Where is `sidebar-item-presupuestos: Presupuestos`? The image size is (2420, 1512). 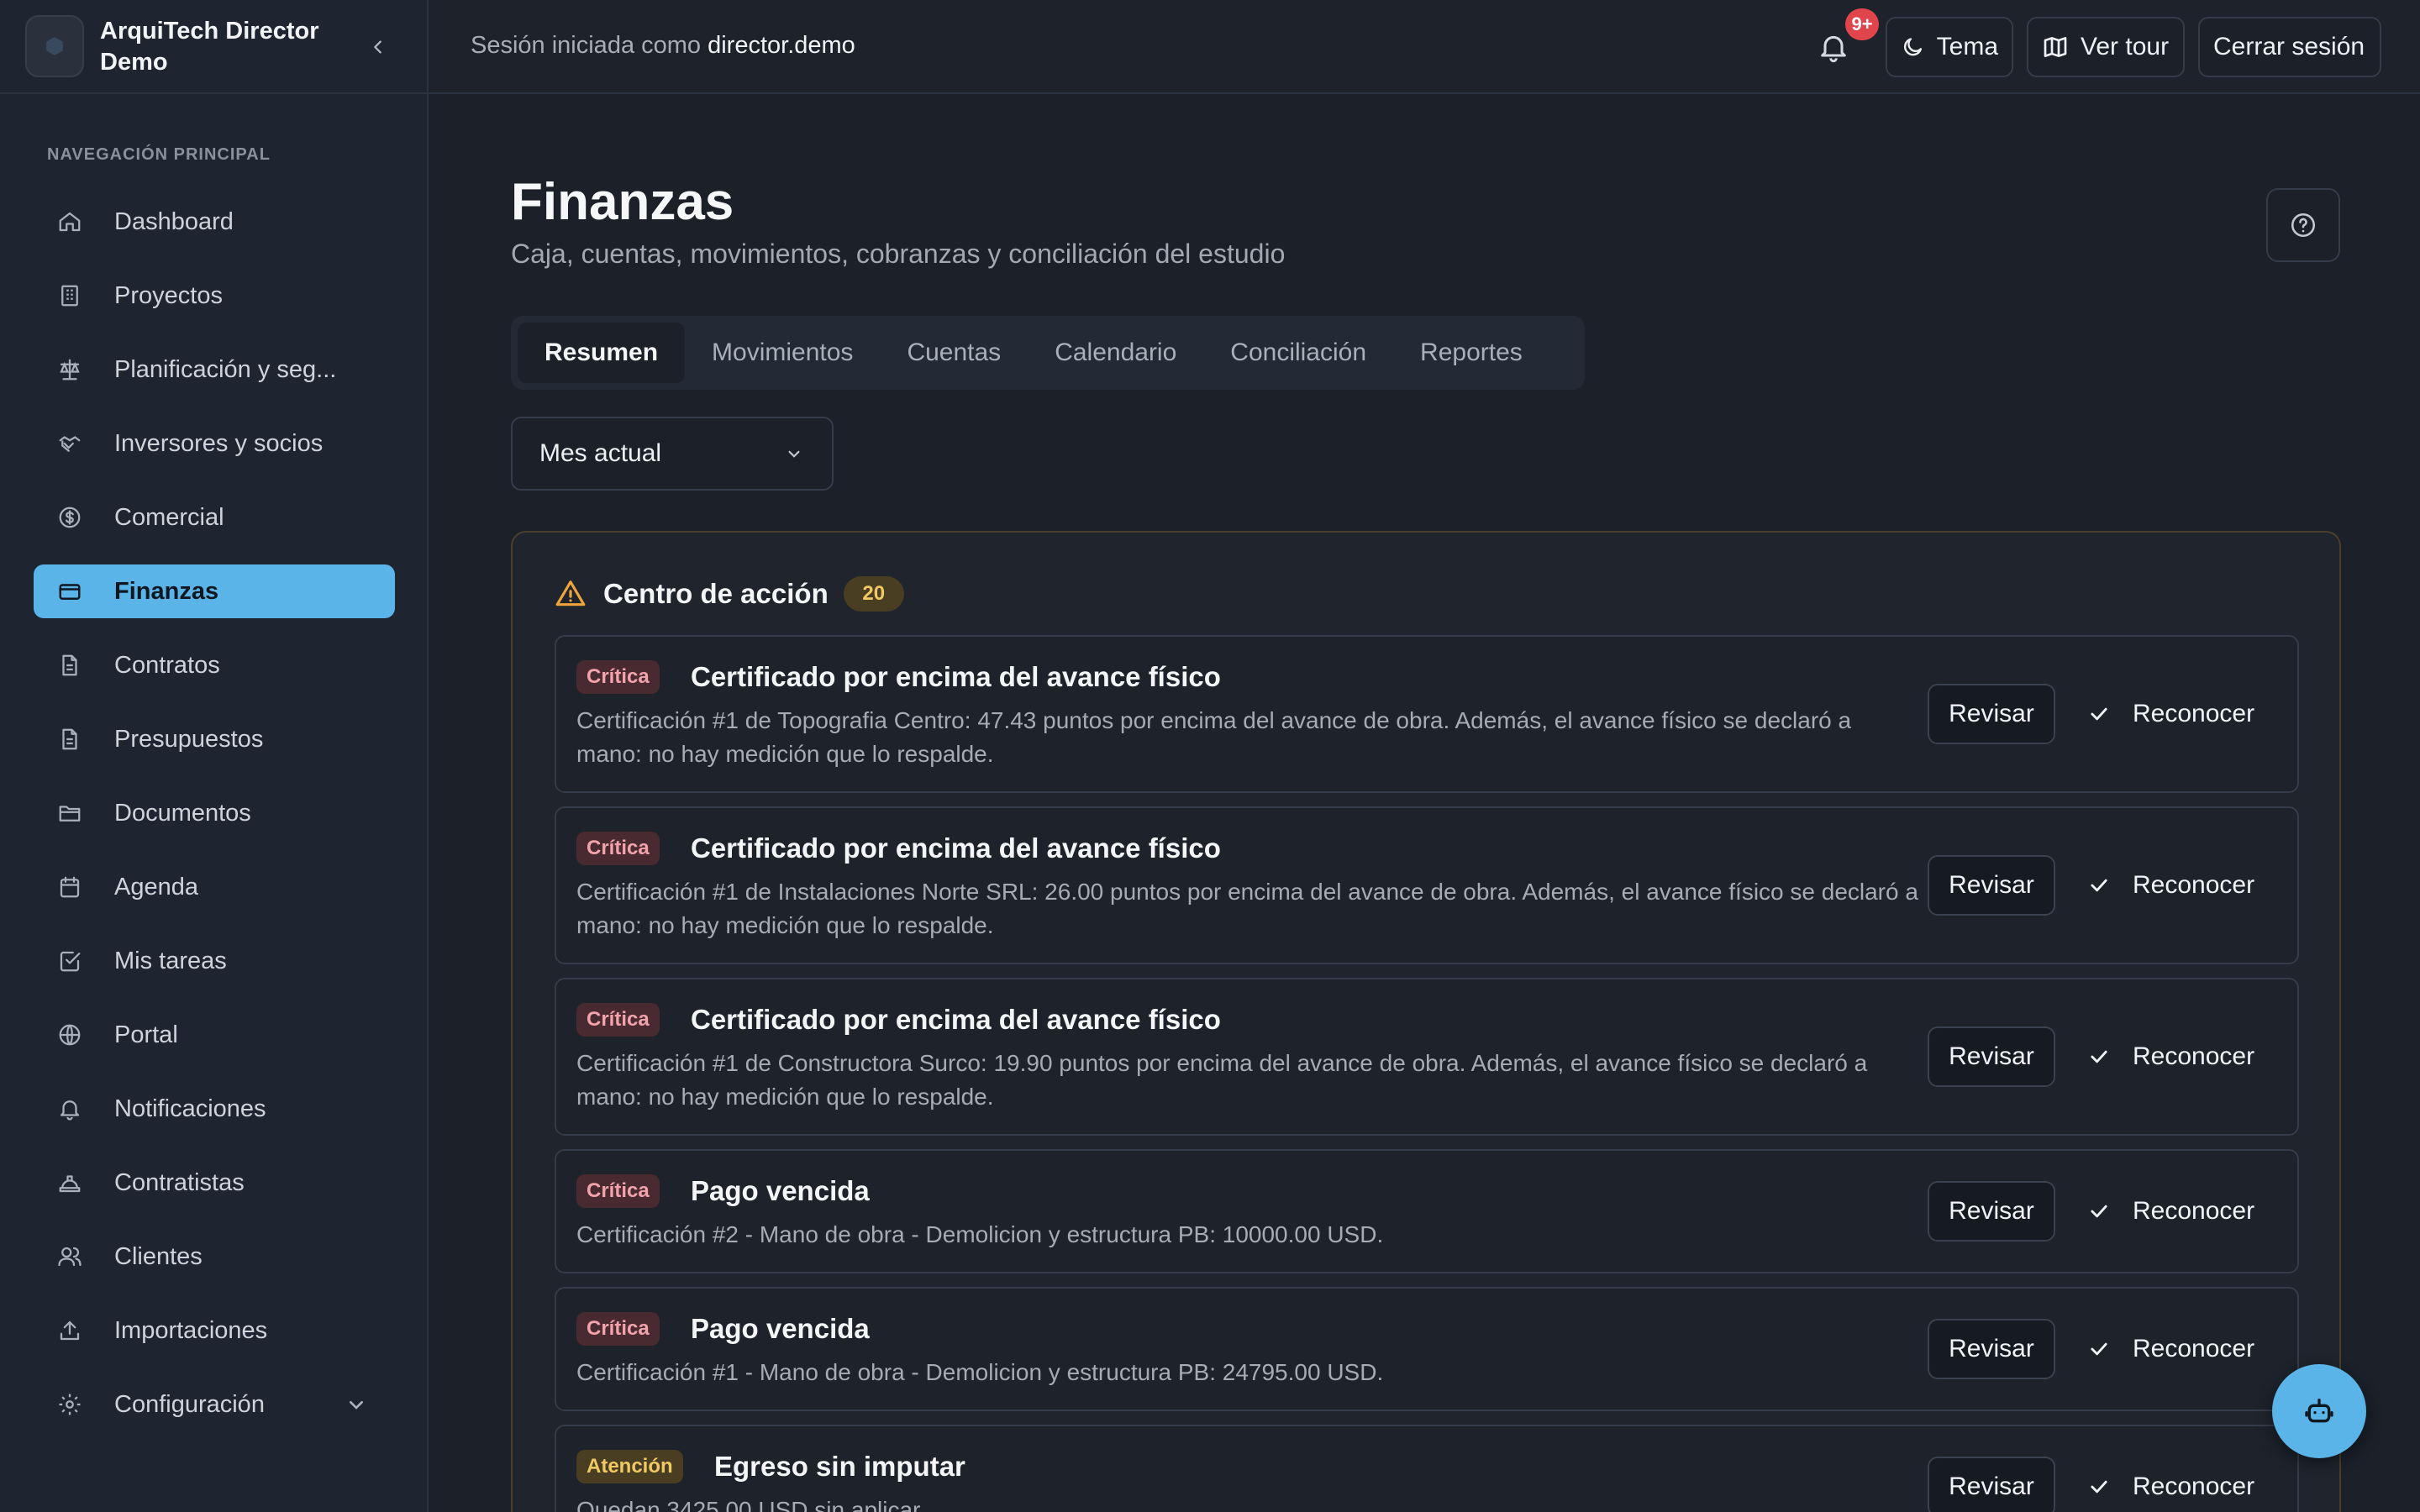 sidebar-item-presupuestos: Presupuestos is located at coordinates (214, 739).